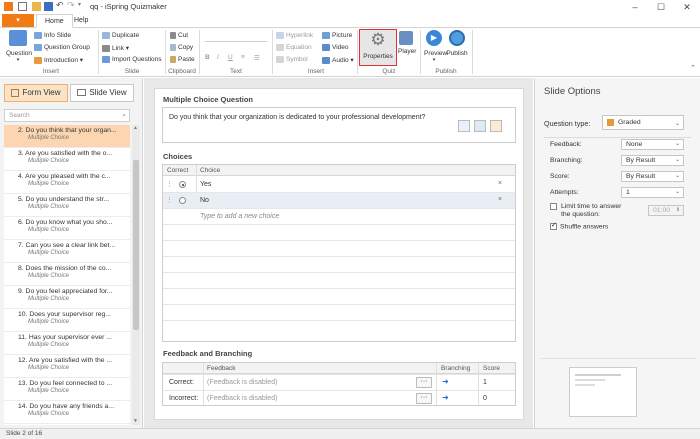 This screenshot has height=439, width=700. Describe the element at coordinates (457, 43) in the screenshot. I see `publish-button: Publish` at that location.